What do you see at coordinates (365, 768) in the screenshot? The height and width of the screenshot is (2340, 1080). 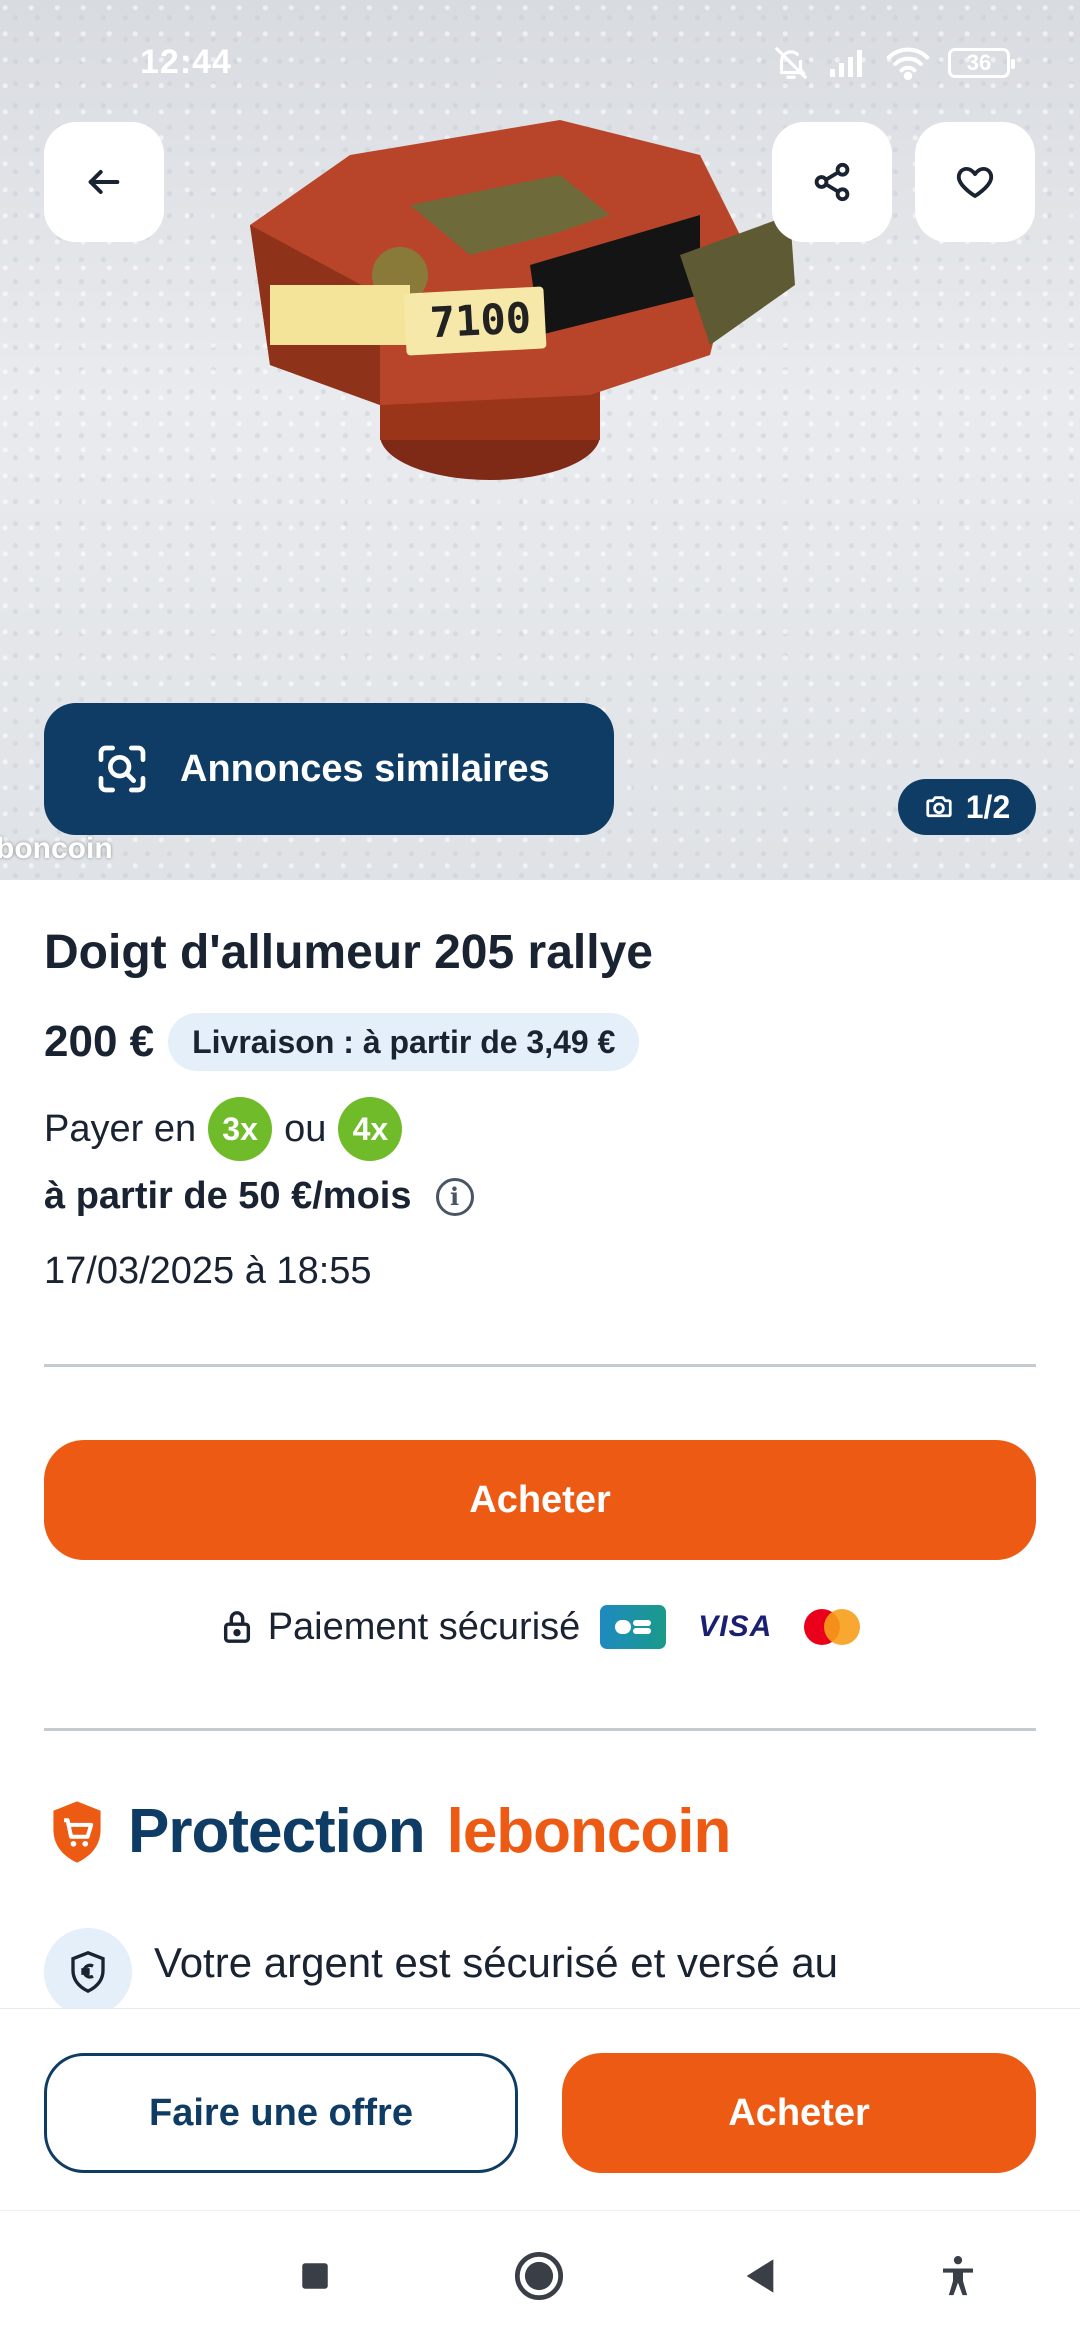 I see `similar-listings-label: Annonces similaires` at bounding box center [365, 768].